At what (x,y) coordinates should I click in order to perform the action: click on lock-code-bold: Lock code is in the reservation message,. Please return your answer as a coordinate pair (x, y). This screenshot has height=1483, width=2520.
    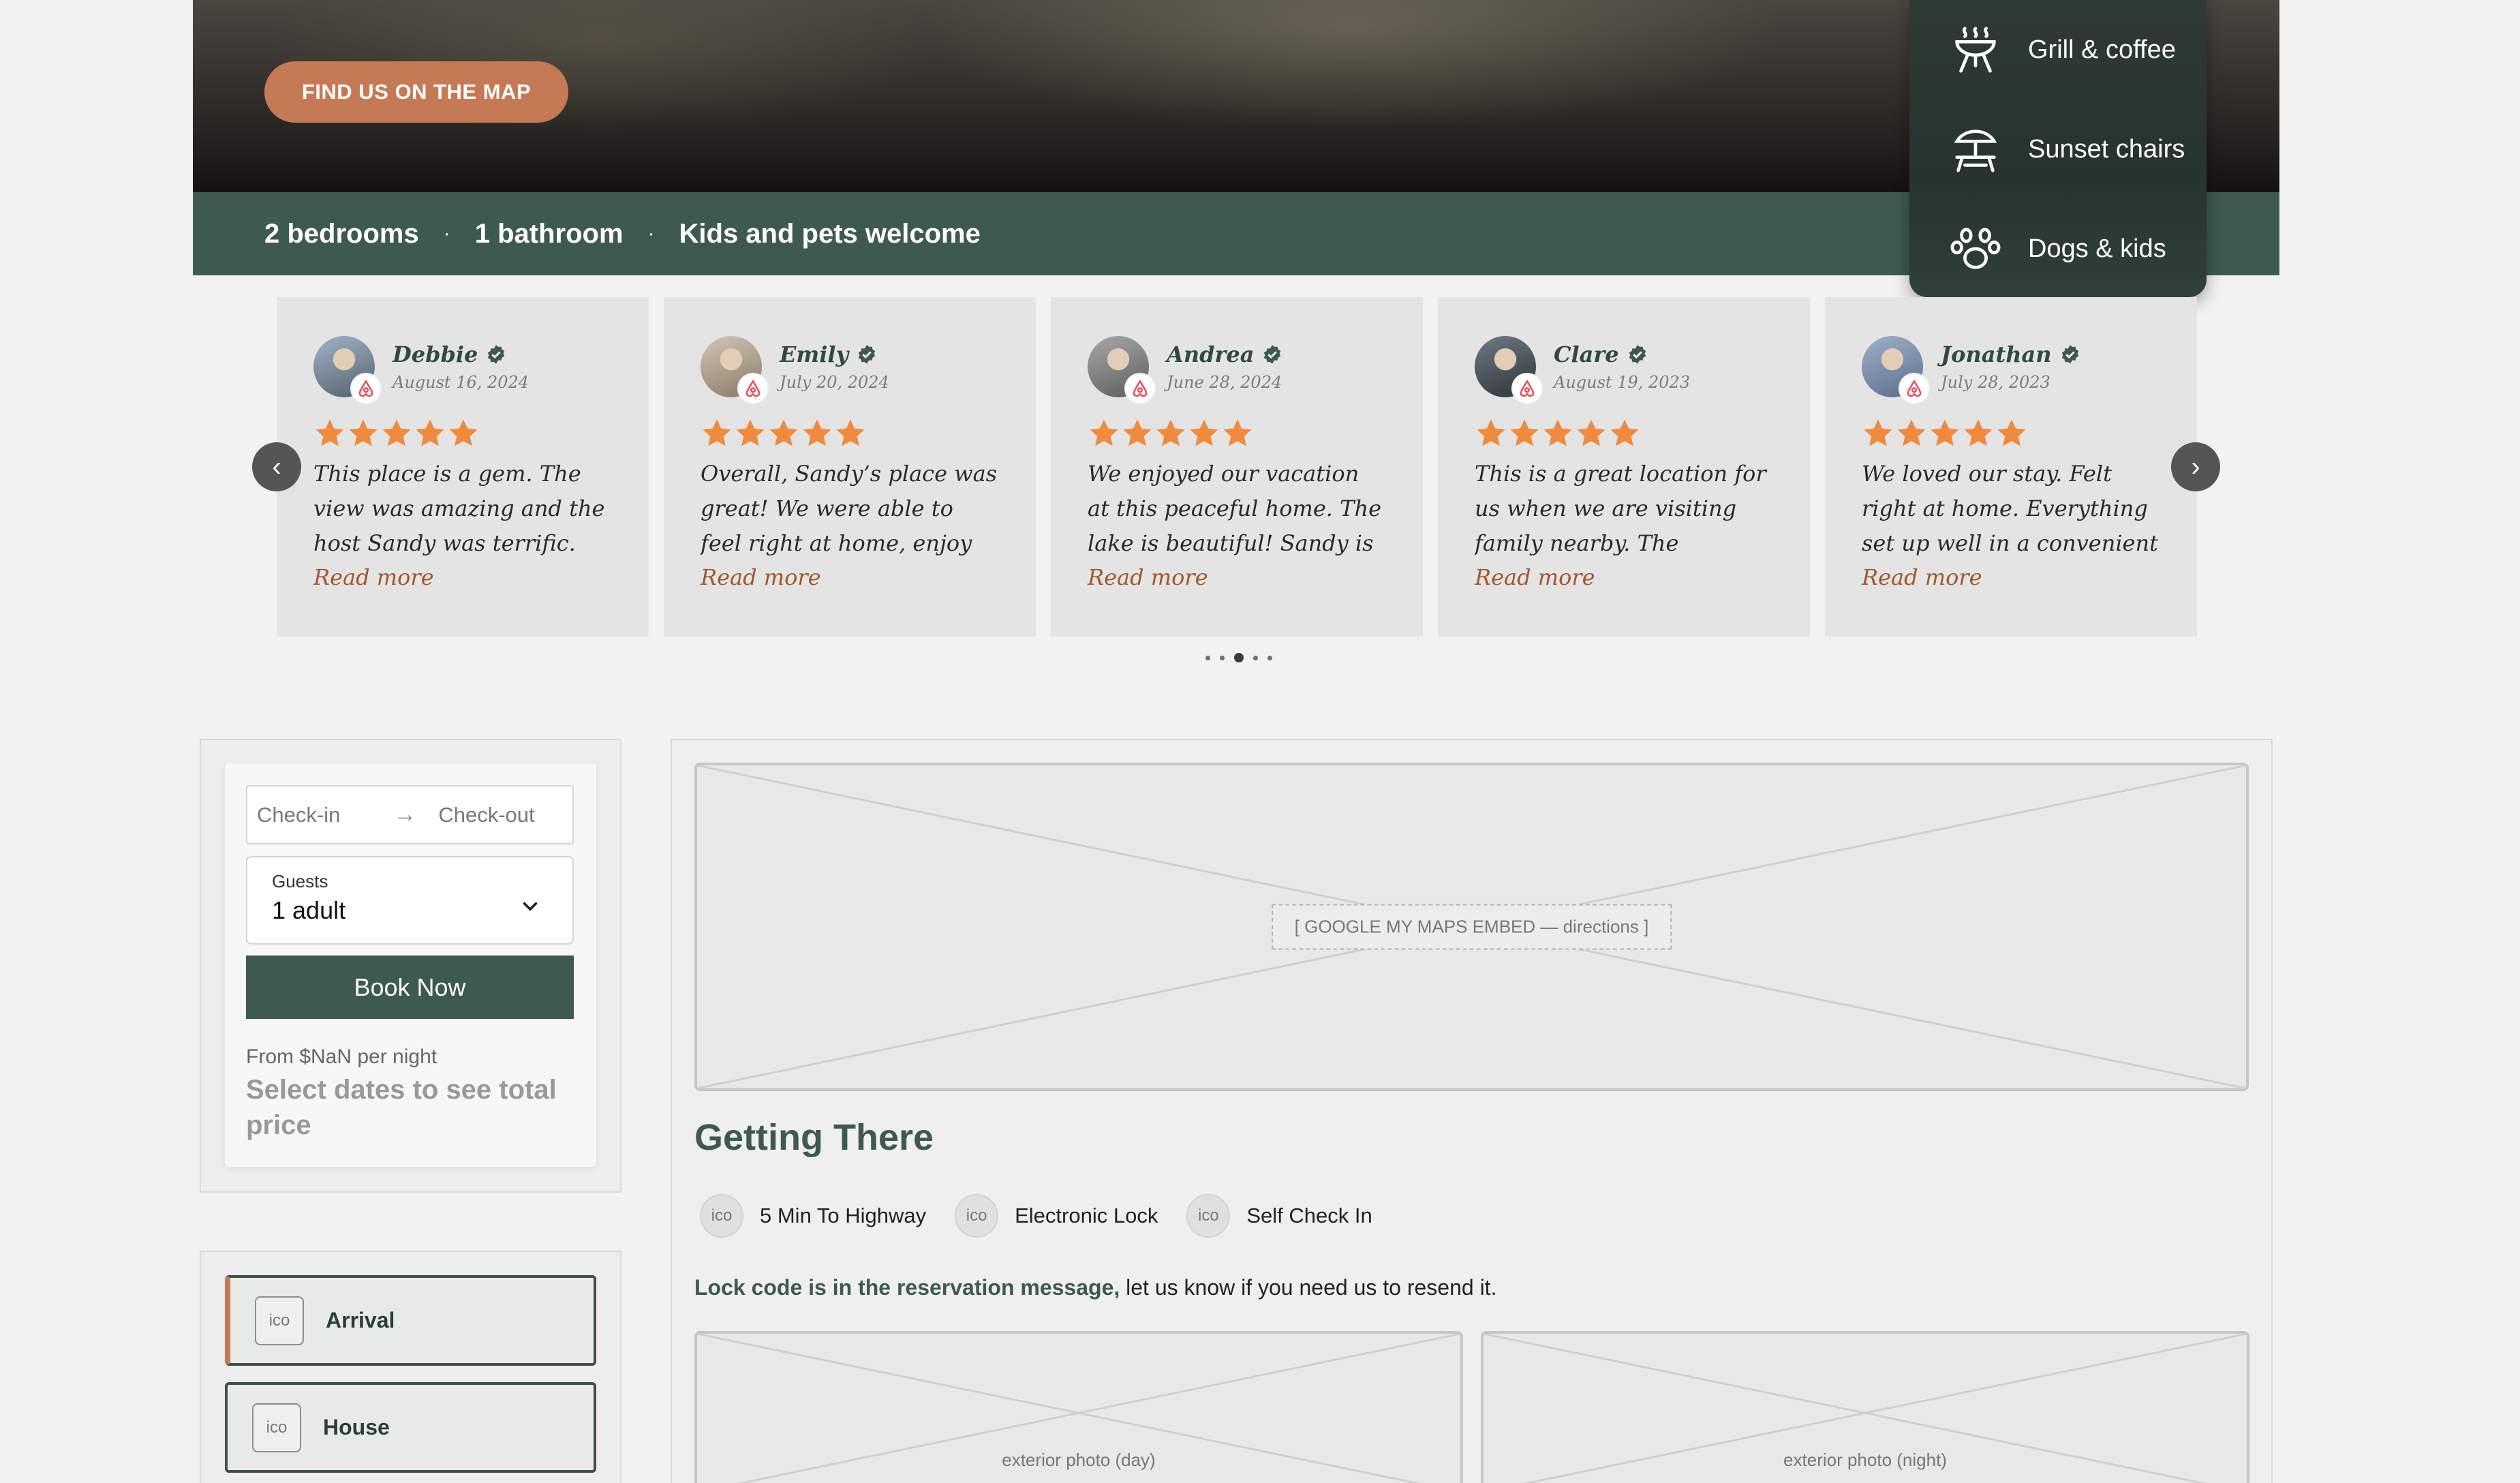
    Looking at the image, I should click on (907, 1287).